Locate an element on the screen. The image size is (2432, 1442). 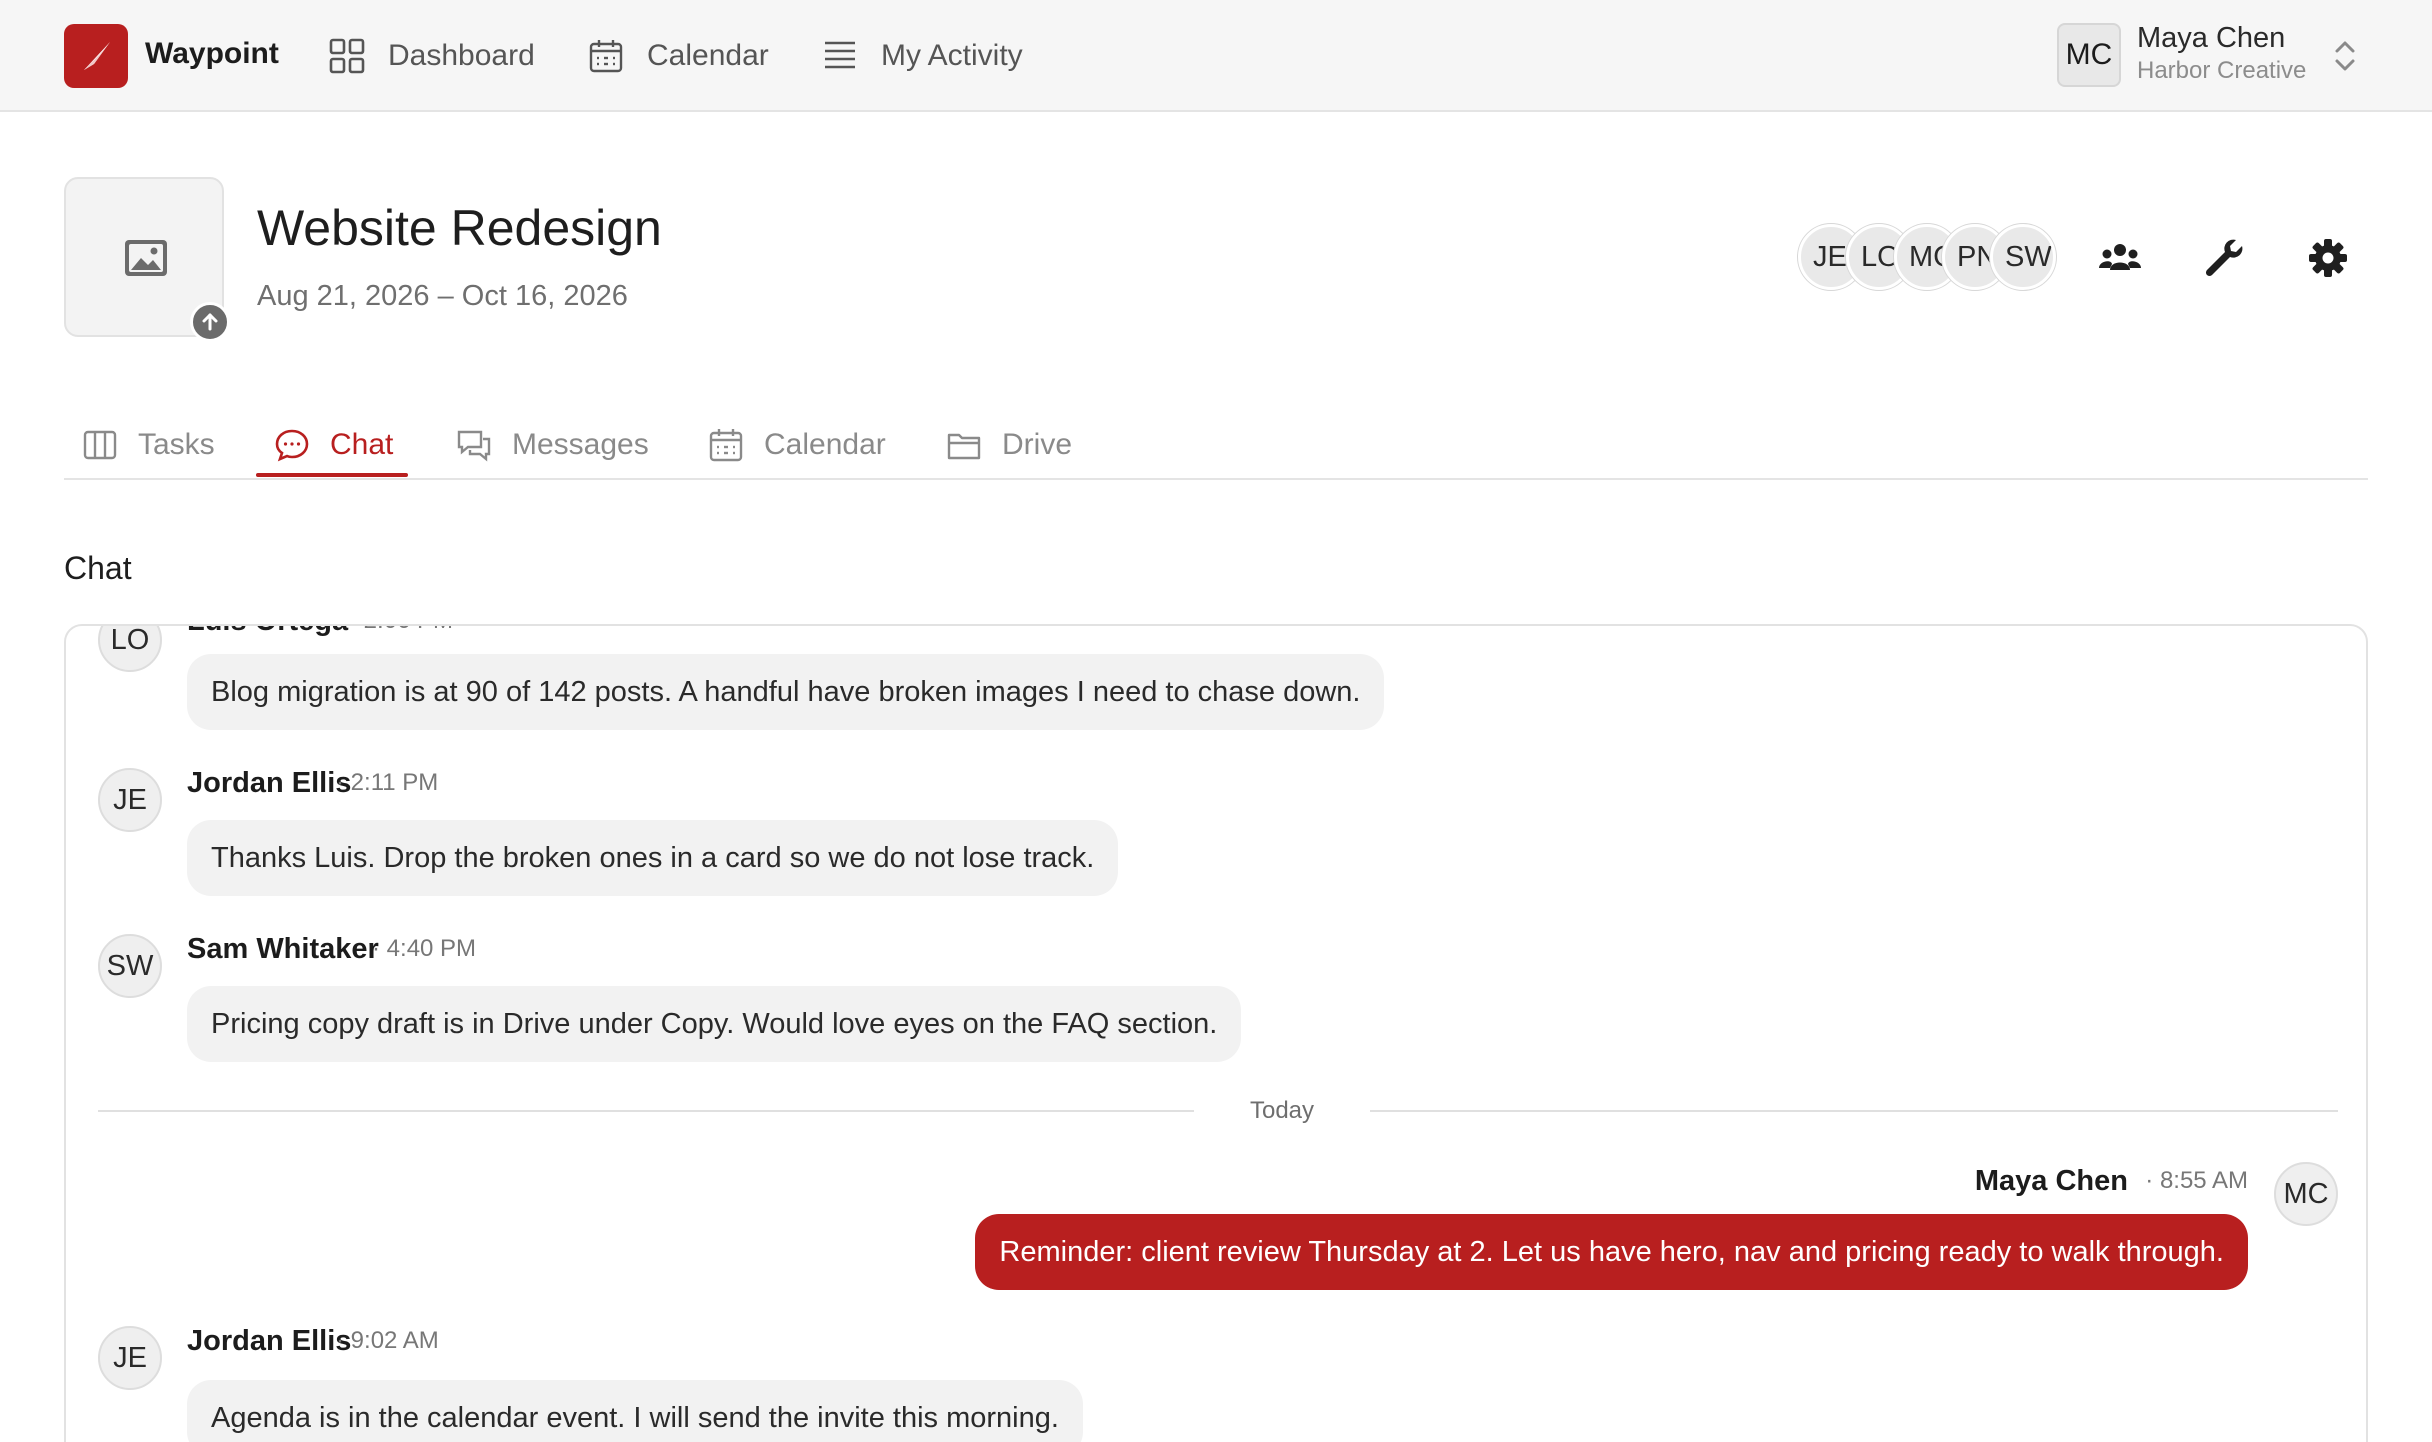
tab-messages: Messages is located at coordinates (552, 445).